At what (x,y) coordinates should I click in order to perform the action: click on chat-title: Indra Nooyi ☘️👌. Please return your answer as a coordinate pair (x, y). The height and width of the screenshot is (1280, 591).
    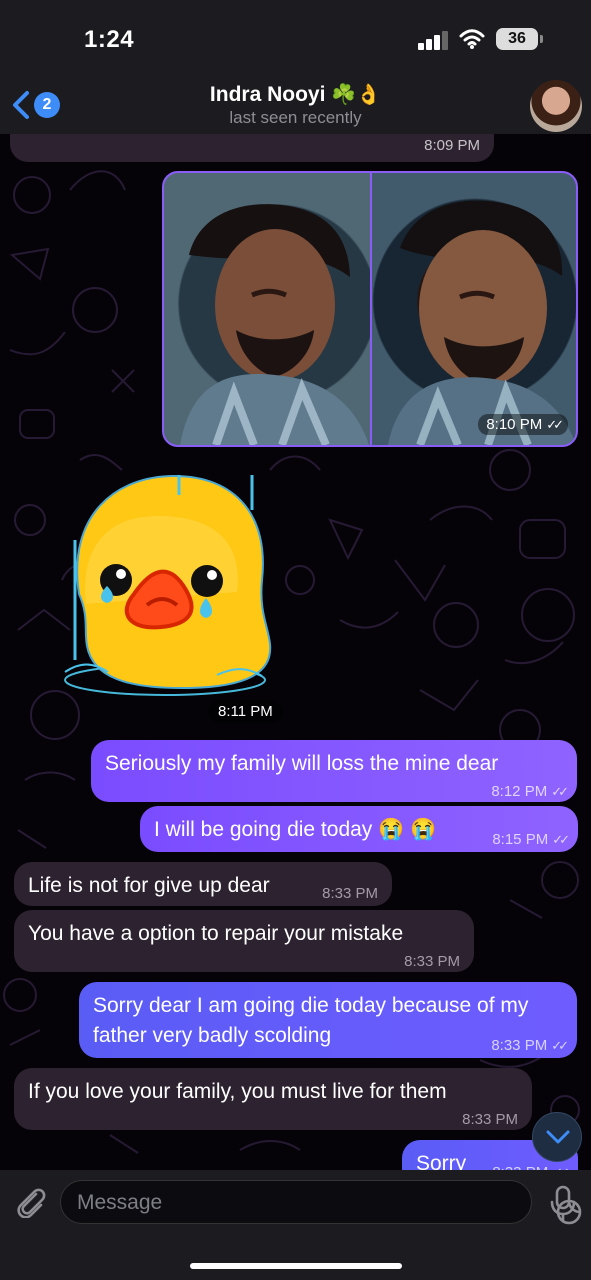
    Looking at the image, I should click on (295, 94).